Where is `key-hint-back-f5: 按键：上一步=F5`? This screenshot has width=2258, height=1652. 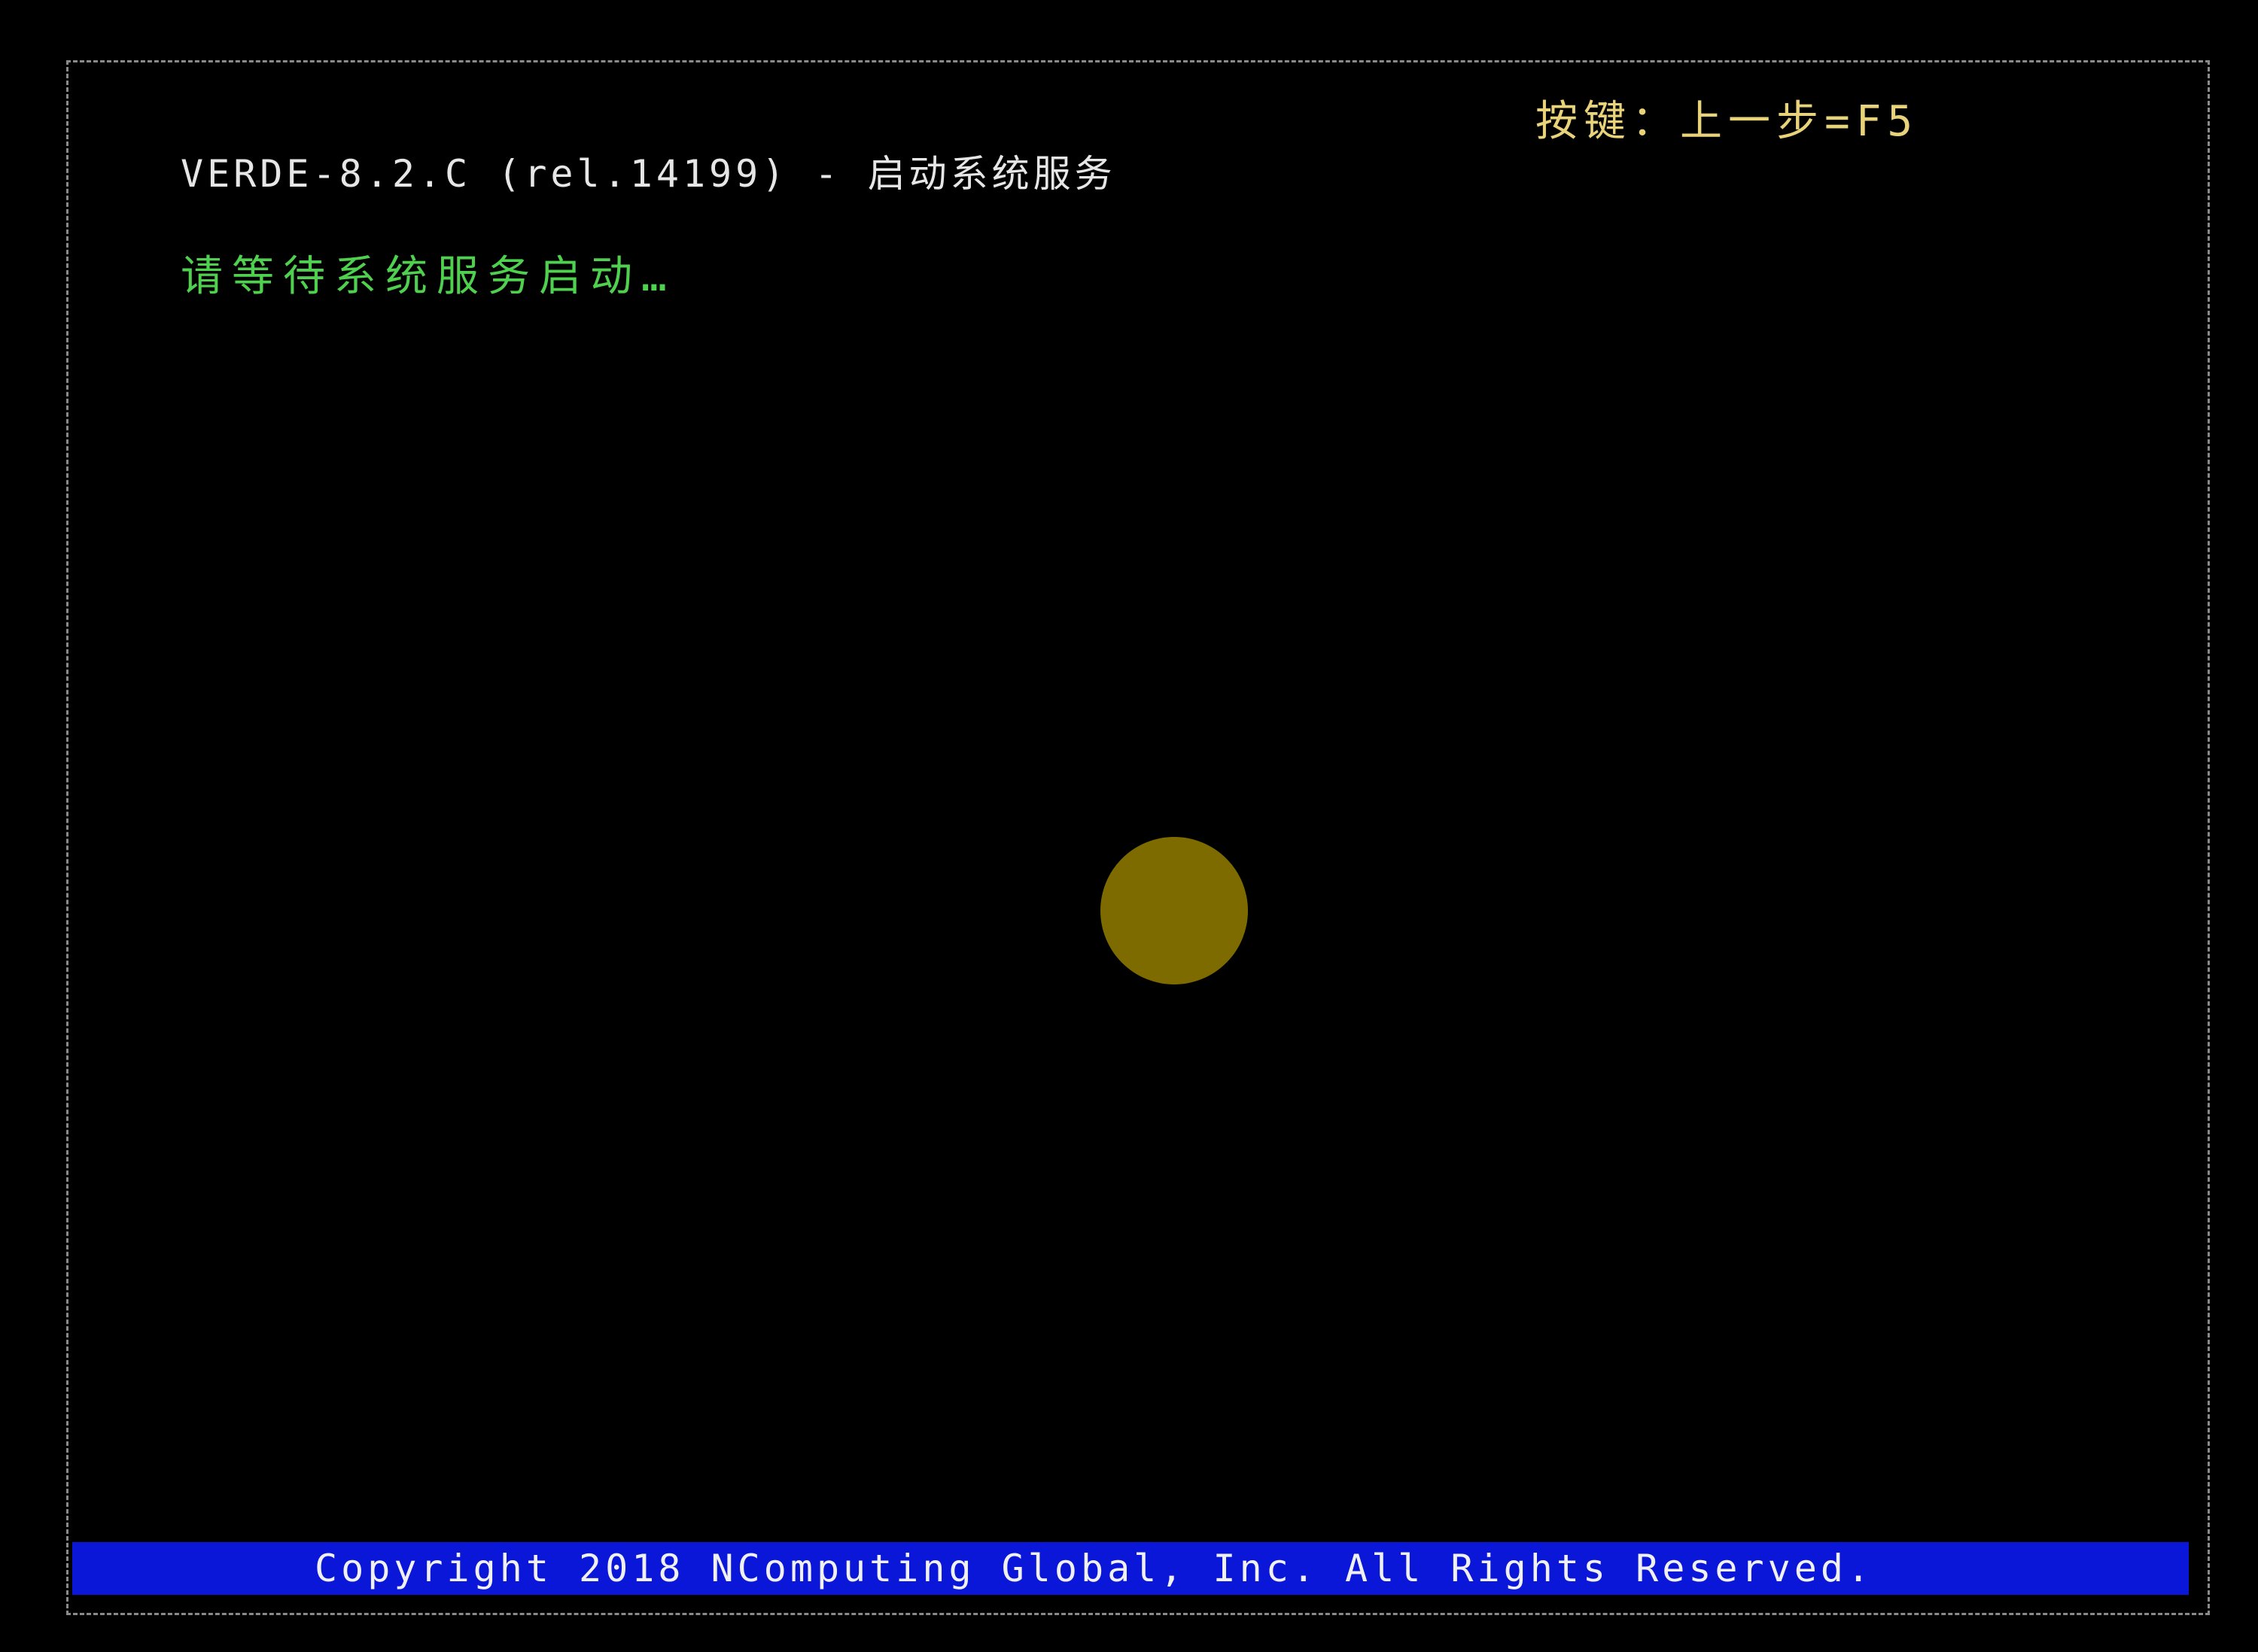
key-hint-back-f5: 按键：上一步=F5 is located at coordinates (1727, 121).